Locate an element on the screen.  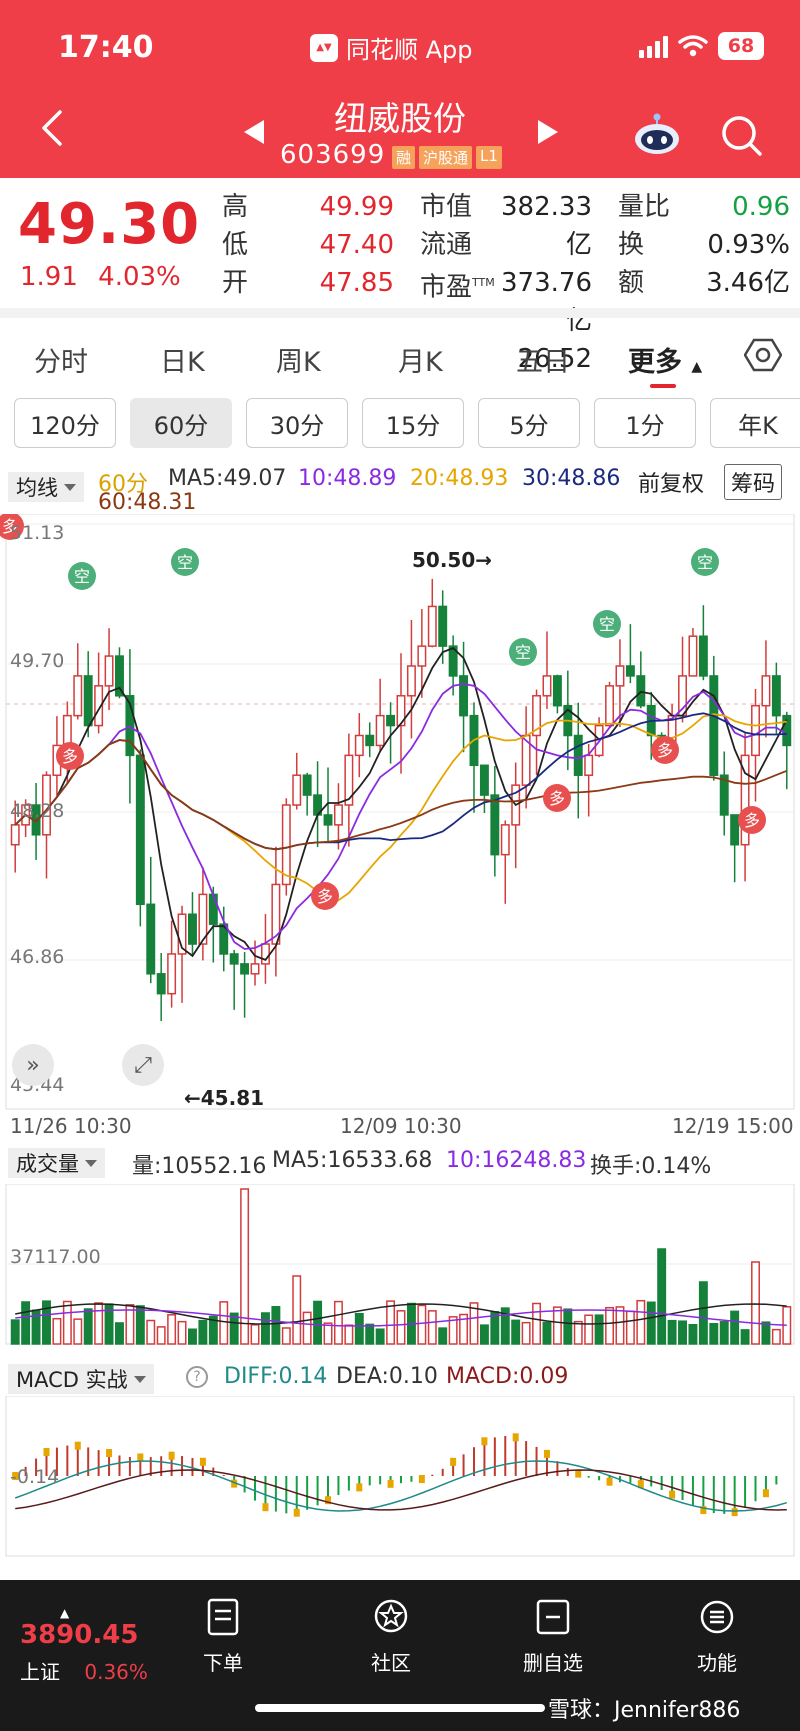
expand-left-icon: » is located at coordinates (33, 1065).